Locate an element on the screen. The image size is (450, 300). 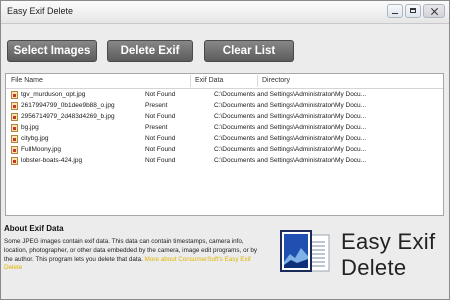
app-logo-text: Easy Exif Delete is located at coordinates (388, 255).